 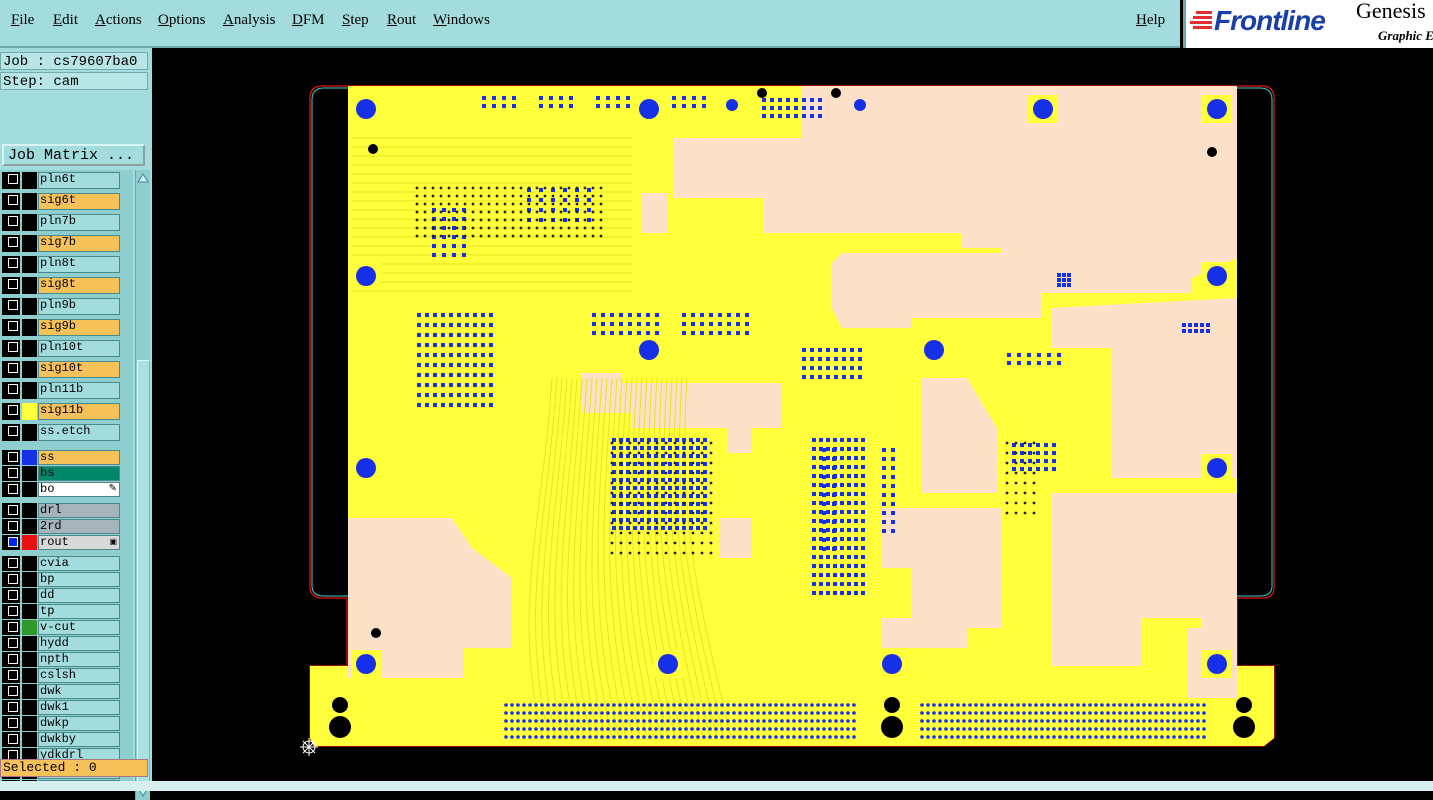 I want to click on layer-row-dwk1: dwk1, so click(x=61, y=707).